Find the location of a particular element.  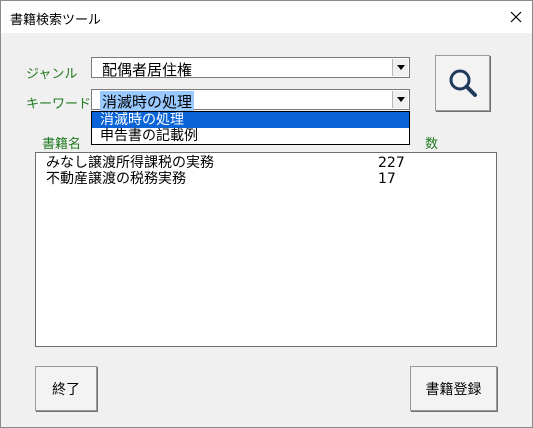

register-book-button: 書籍登録 is located at coordinates (453, 388).